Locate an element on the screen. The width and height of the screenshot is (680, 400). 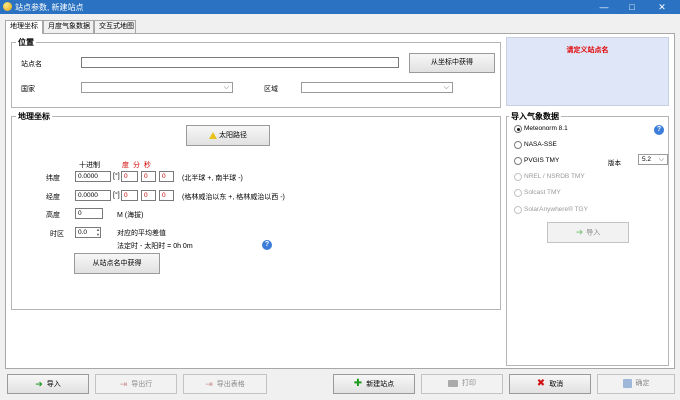
new-site-button: ✚ 新建站点 is located at coordinates (374, 384).